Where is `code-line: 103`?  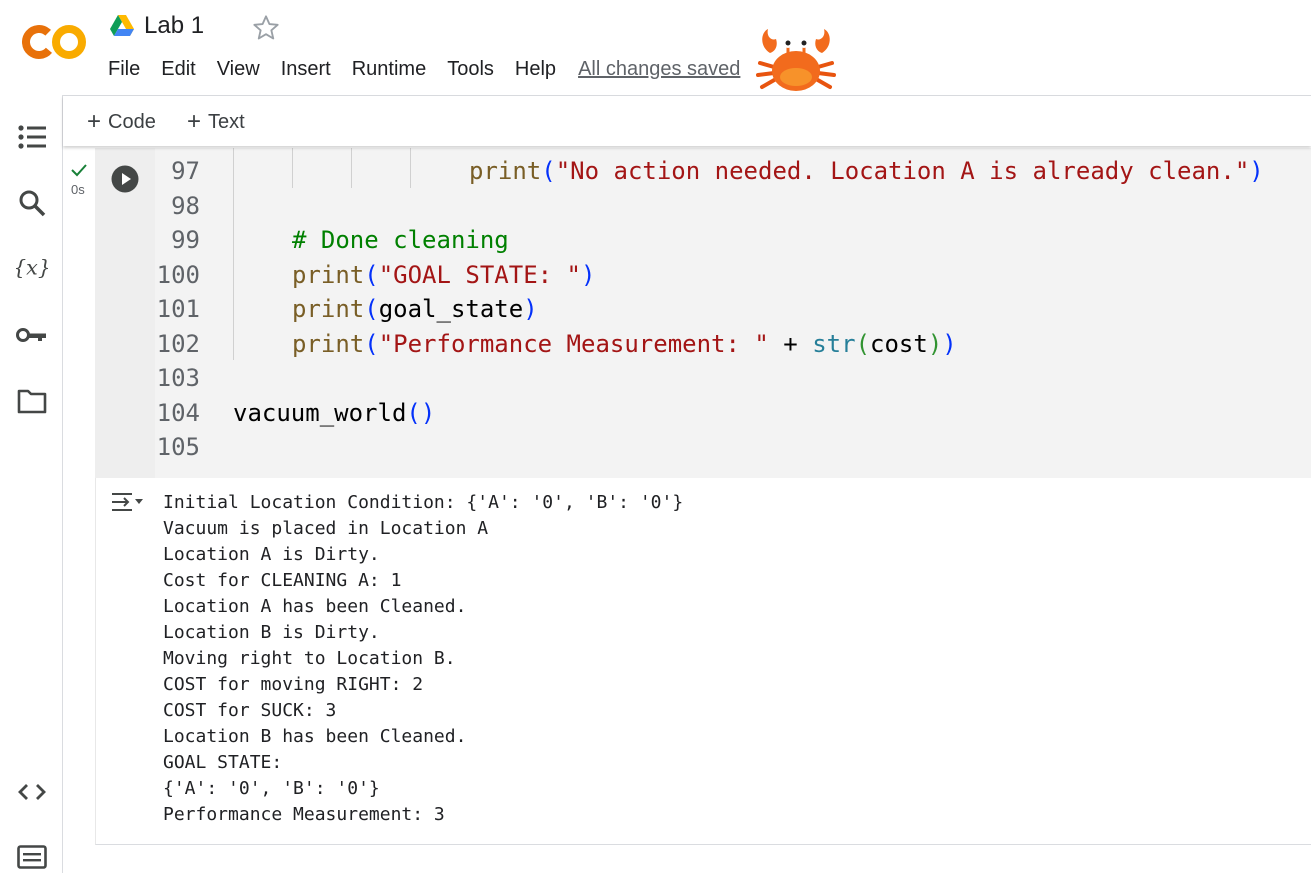 code-line: 103 is located at coordinates (733, 378).